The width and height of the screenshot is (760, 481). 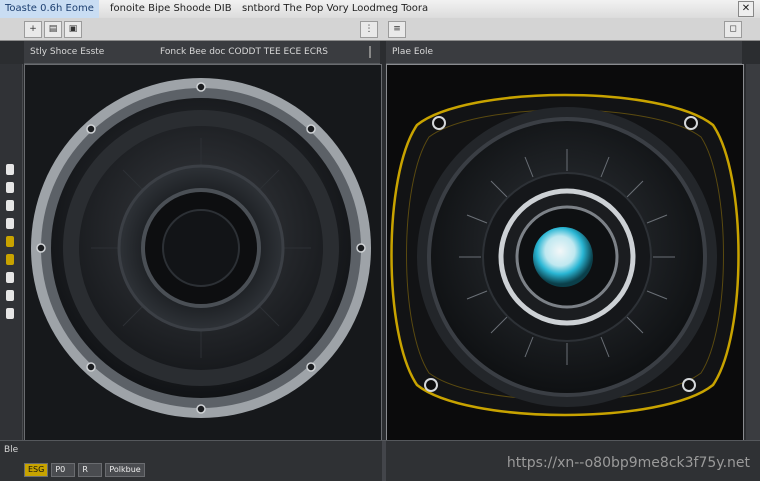 I want to click on tool-3-icon, so click(x=10, y=205).